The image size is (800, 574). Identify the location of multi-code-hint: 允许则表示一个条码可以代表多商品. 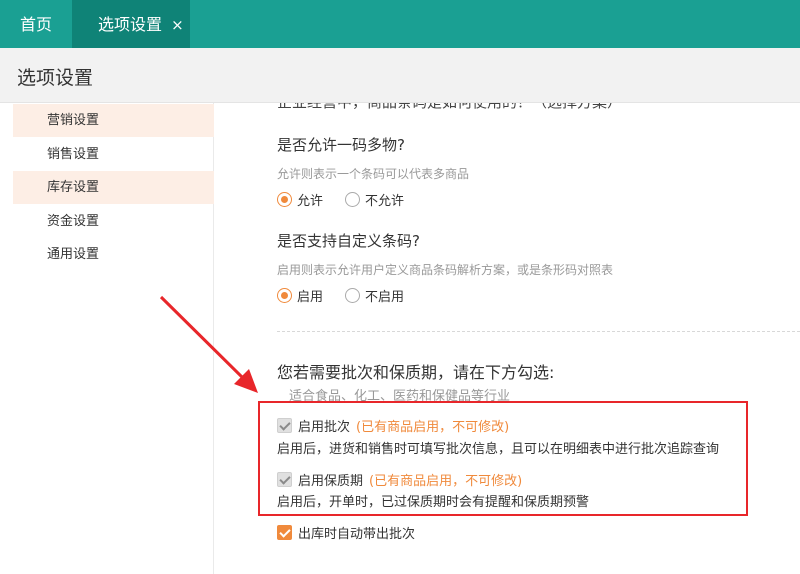
(373, 174).